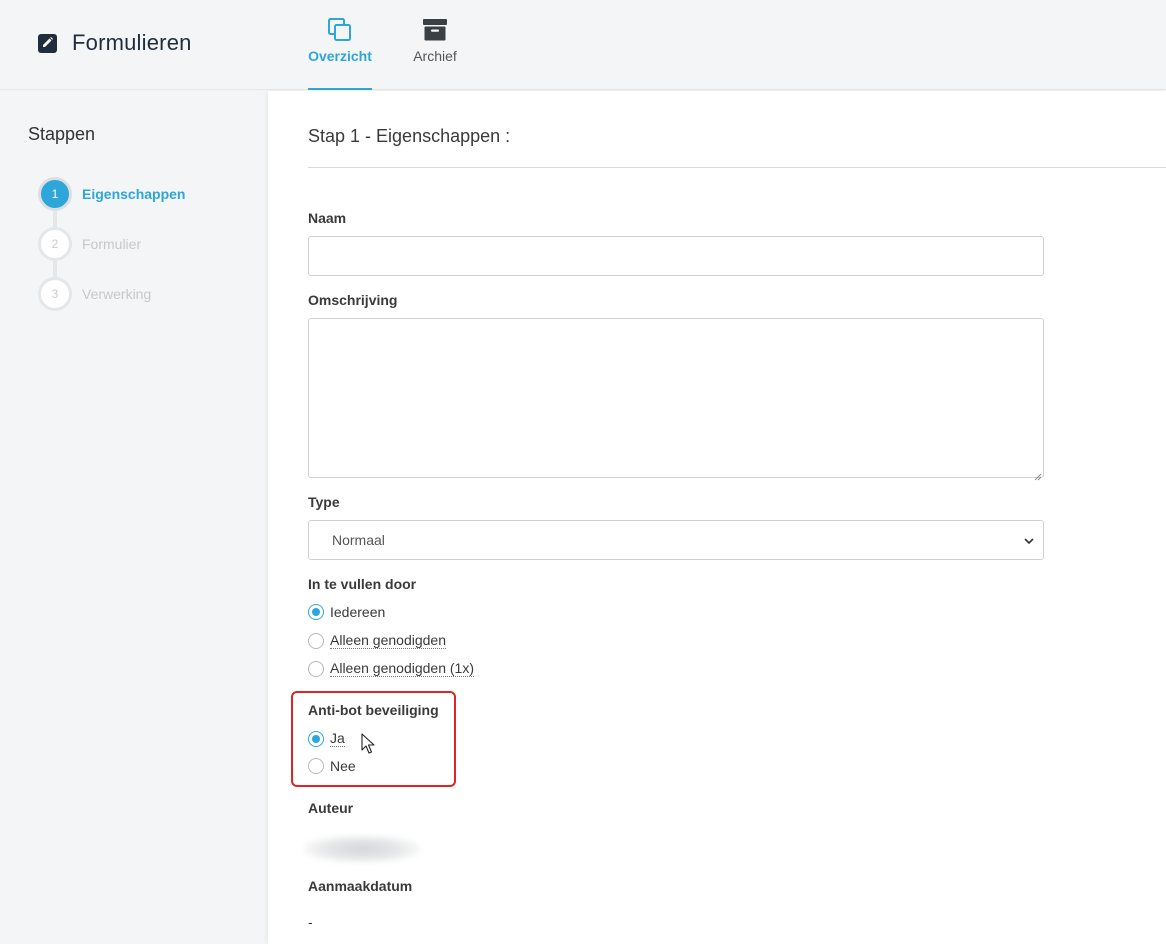  Describe the element at coordinates (340, 30) in the screenshot. I see `copy-icon` at that location.